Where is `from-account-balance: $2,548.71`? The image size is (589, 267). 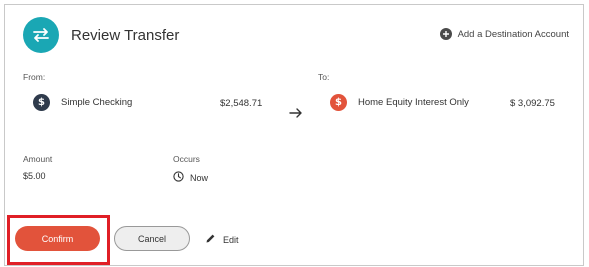 from-account-balance: $2,548.71 is located at coordinates (241, 103).